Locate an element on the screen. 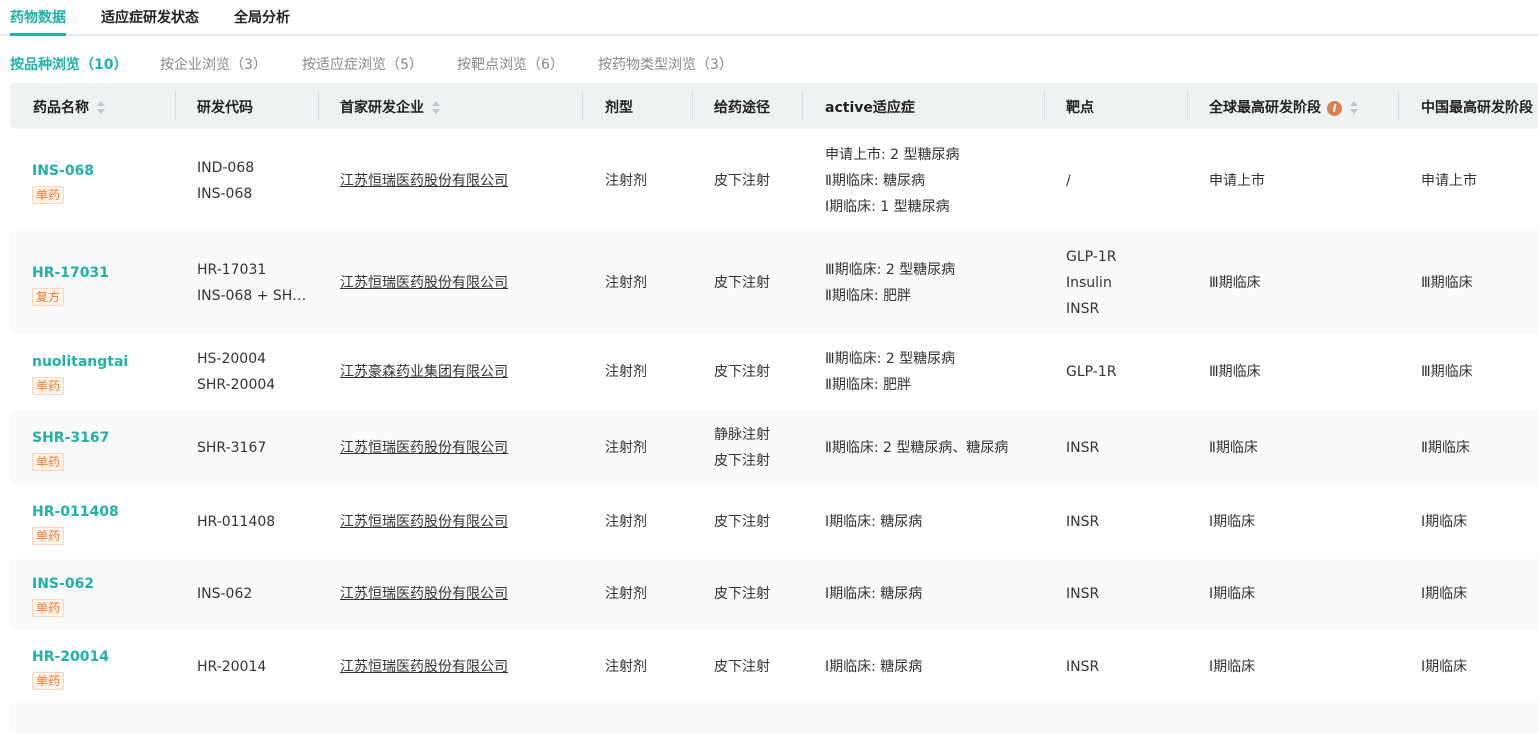  drug-name-link: HR-011408 is located at coordinates (75, 512).